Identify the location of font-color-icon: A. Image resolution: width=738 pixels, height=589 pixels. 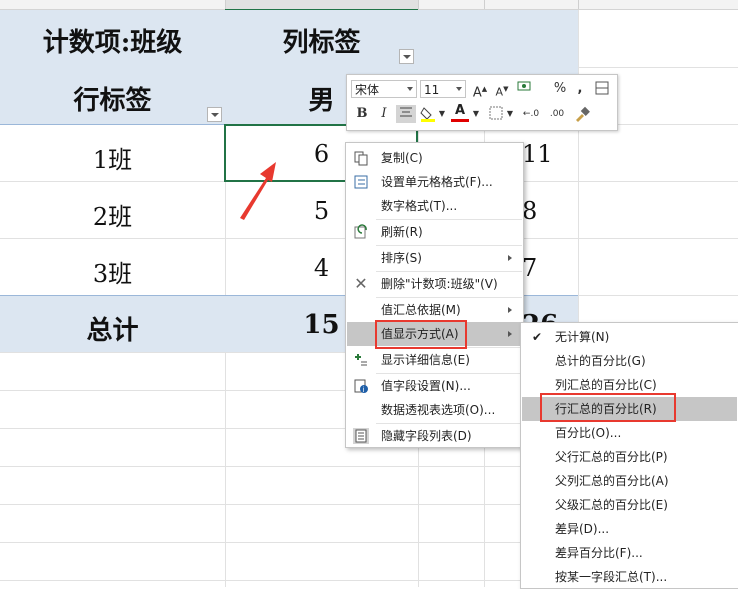
(460, 112).